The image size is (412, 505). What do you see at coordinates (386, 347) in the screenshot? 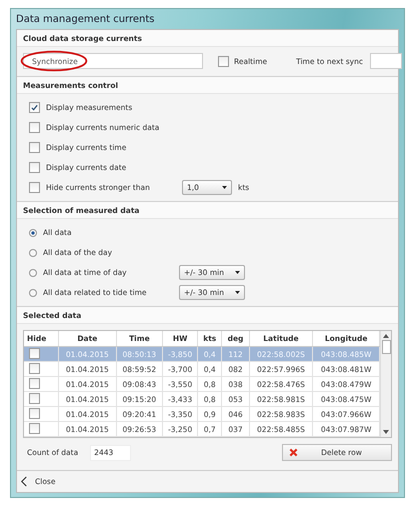
I see `scroll-thumb` at bounding box center [386, 347].